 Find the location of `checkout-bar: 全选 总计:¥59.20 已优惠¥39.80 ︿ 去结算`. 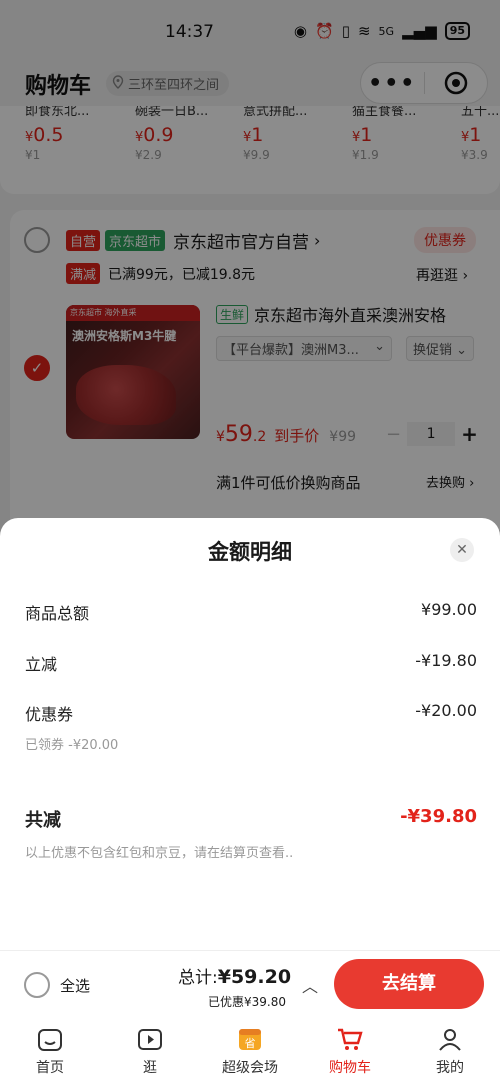

checkout-bar: 全选 总计:¥59.20 已优惠¥39.80 ︿ 去结算 is located at coordinates (250, 983).